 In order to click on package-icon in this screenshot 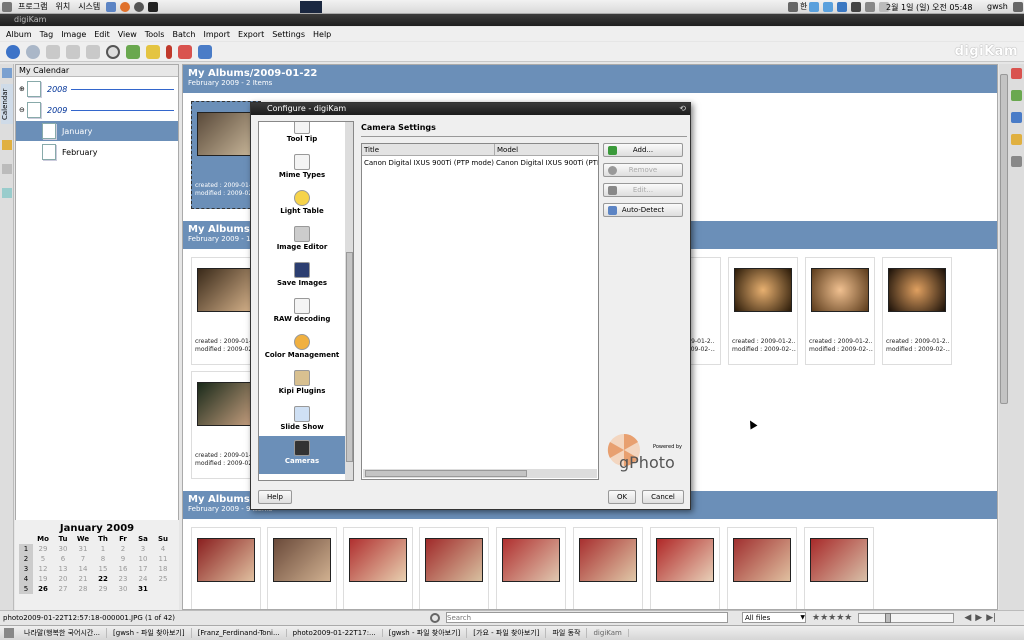, I will do `click(111, 6)`.